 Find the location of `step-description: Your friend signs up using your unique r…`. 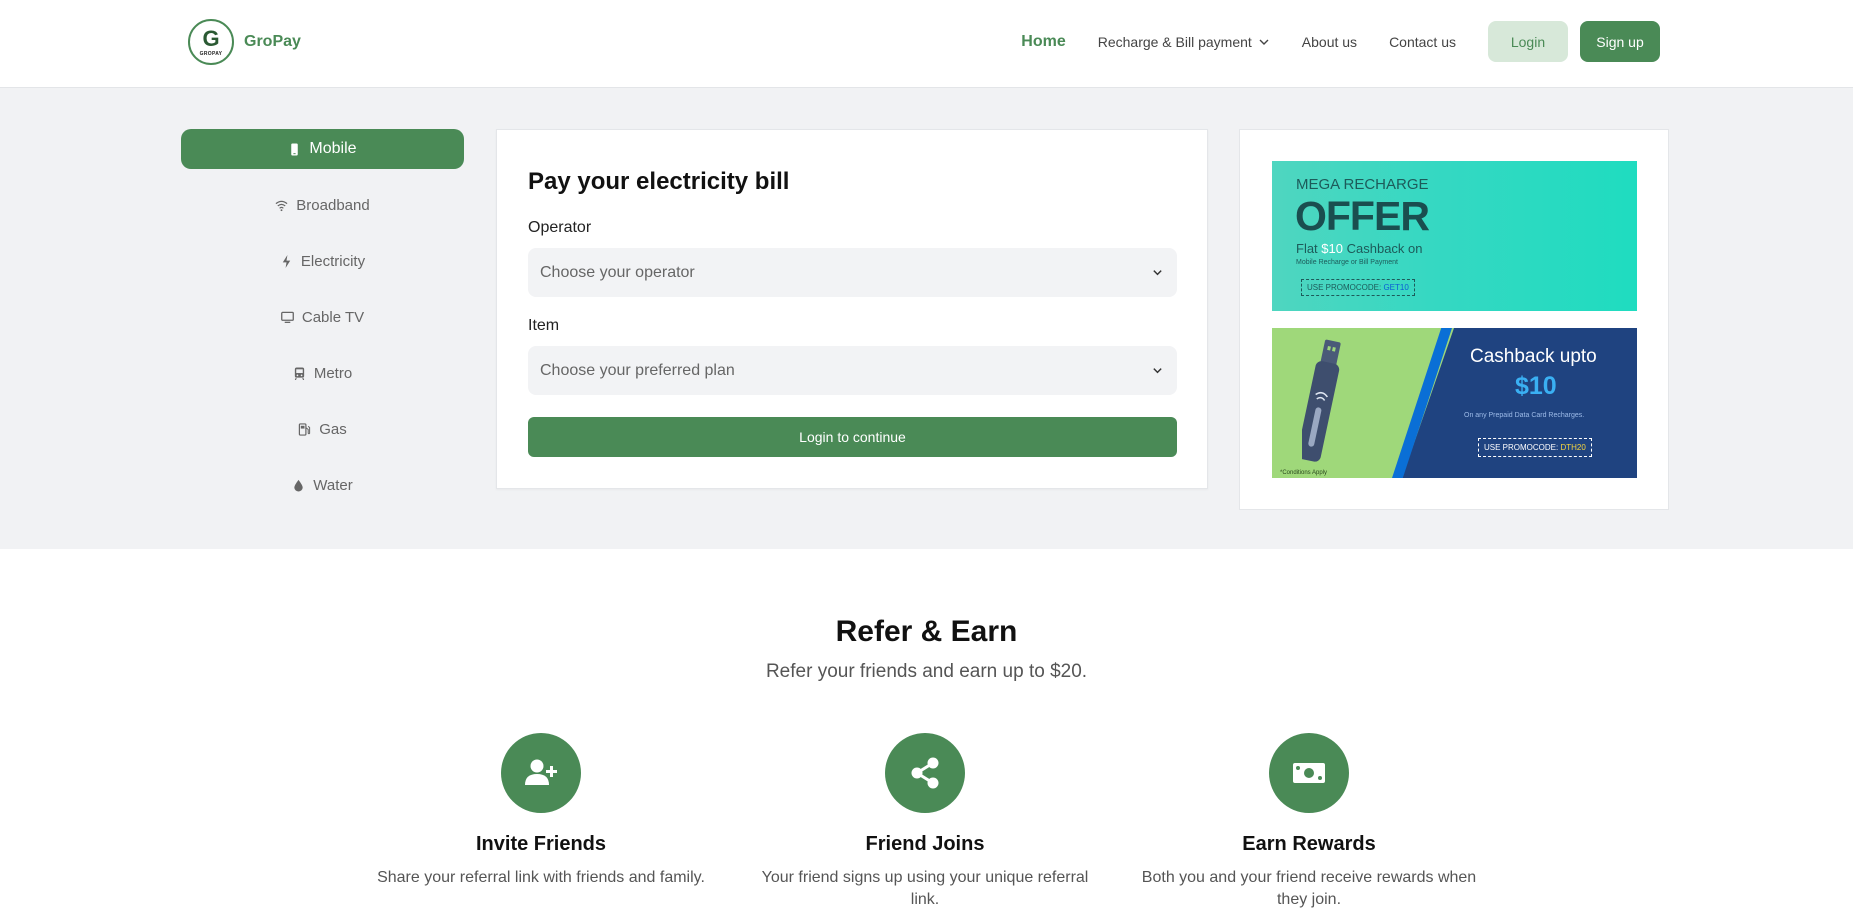

step-description: Your friend signs up using your unique r… is located at coordinates (925, 888).